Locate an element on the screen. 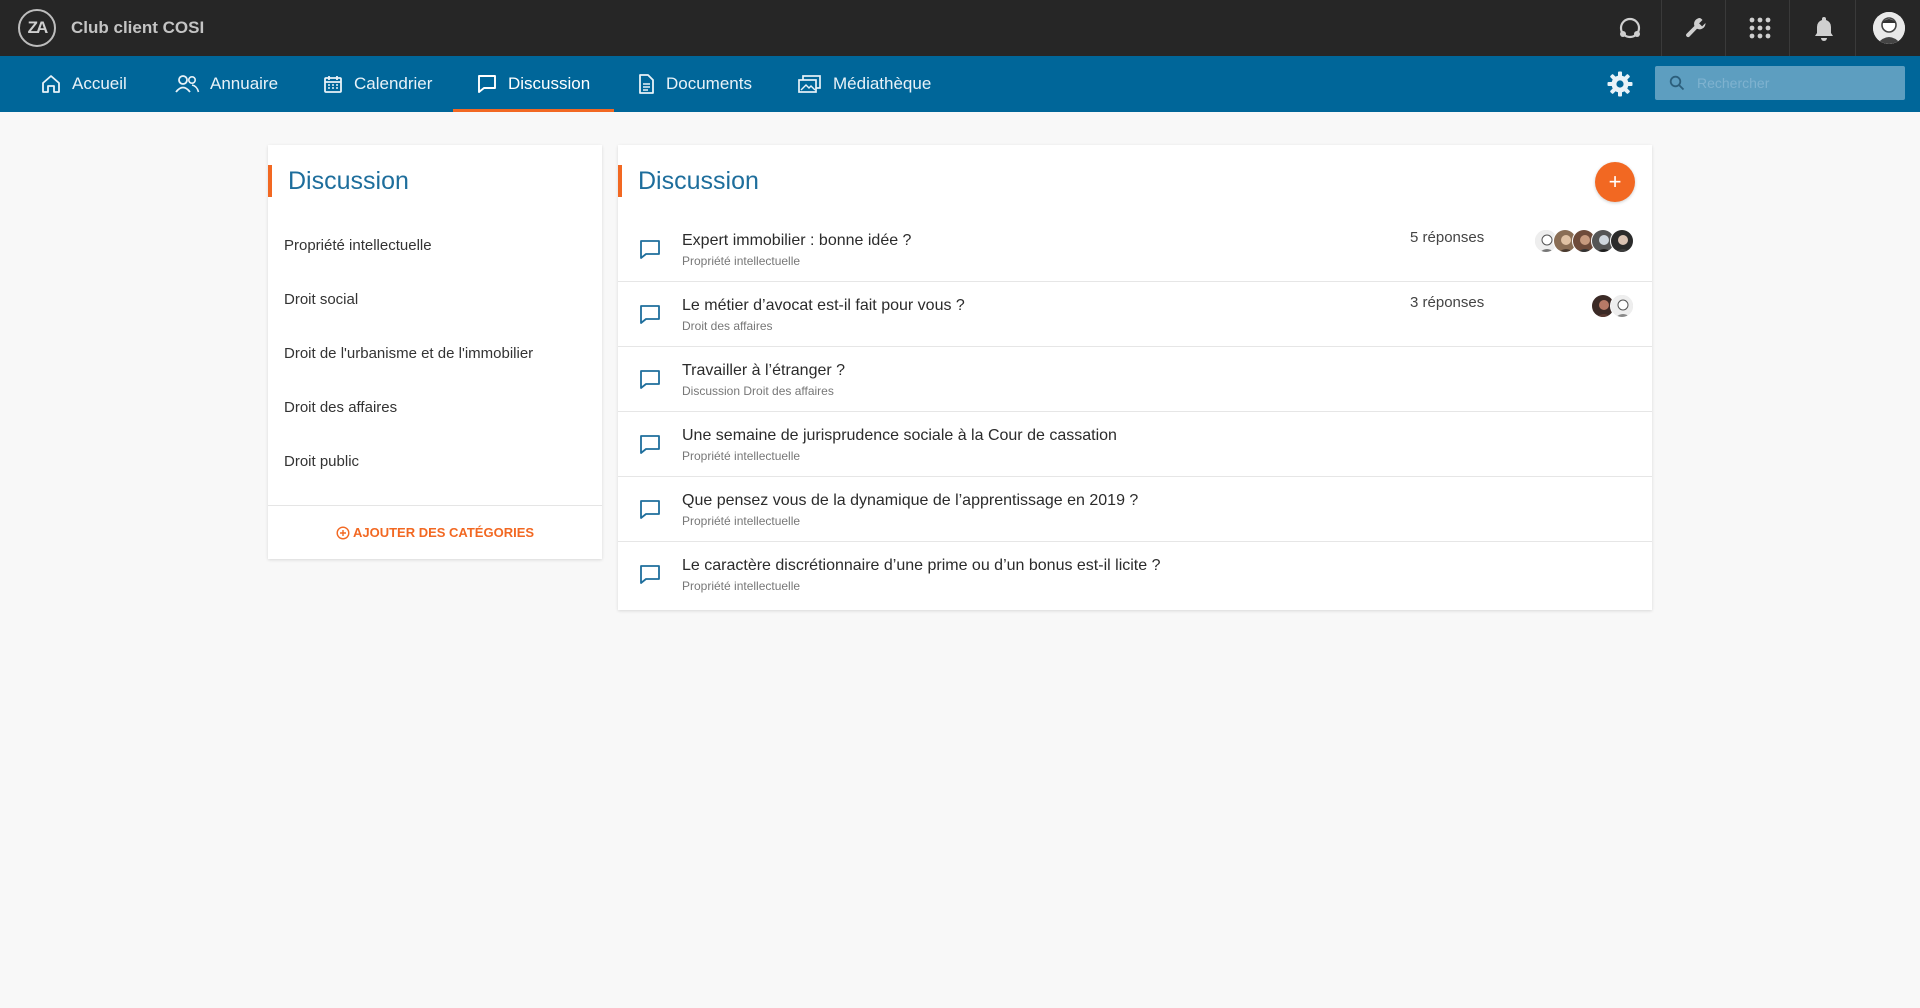  apps-grid-icon is located at coordinates (1760, 28).